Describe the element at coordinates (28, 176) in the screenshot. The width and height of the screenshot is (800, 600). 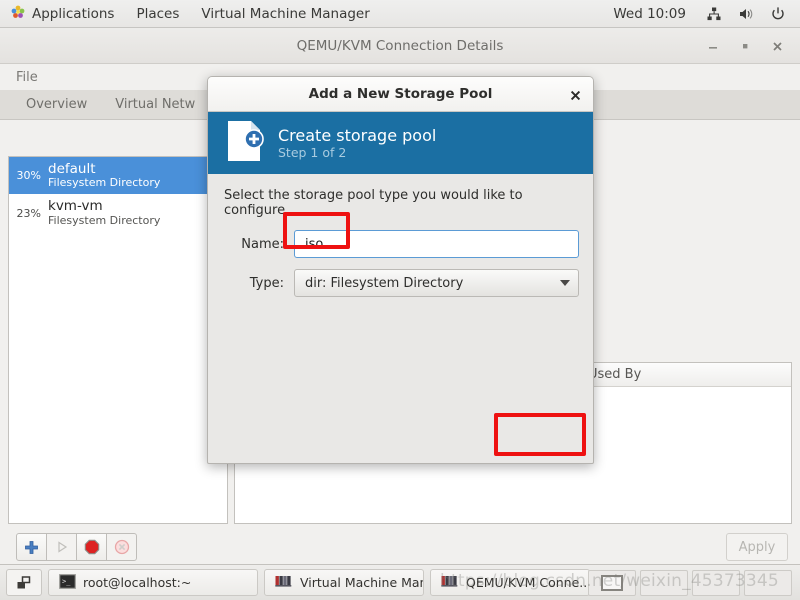
I see `pool-usage-percent: 30%` at that location.